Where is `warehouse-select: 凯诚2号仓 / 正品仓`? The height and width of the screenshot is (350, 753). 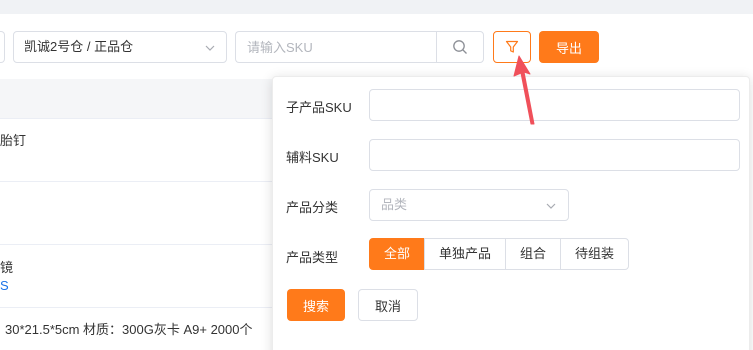 warehouse-select: 凯诚2号仓 / 正品仓 is located at coordinates (120, 47).